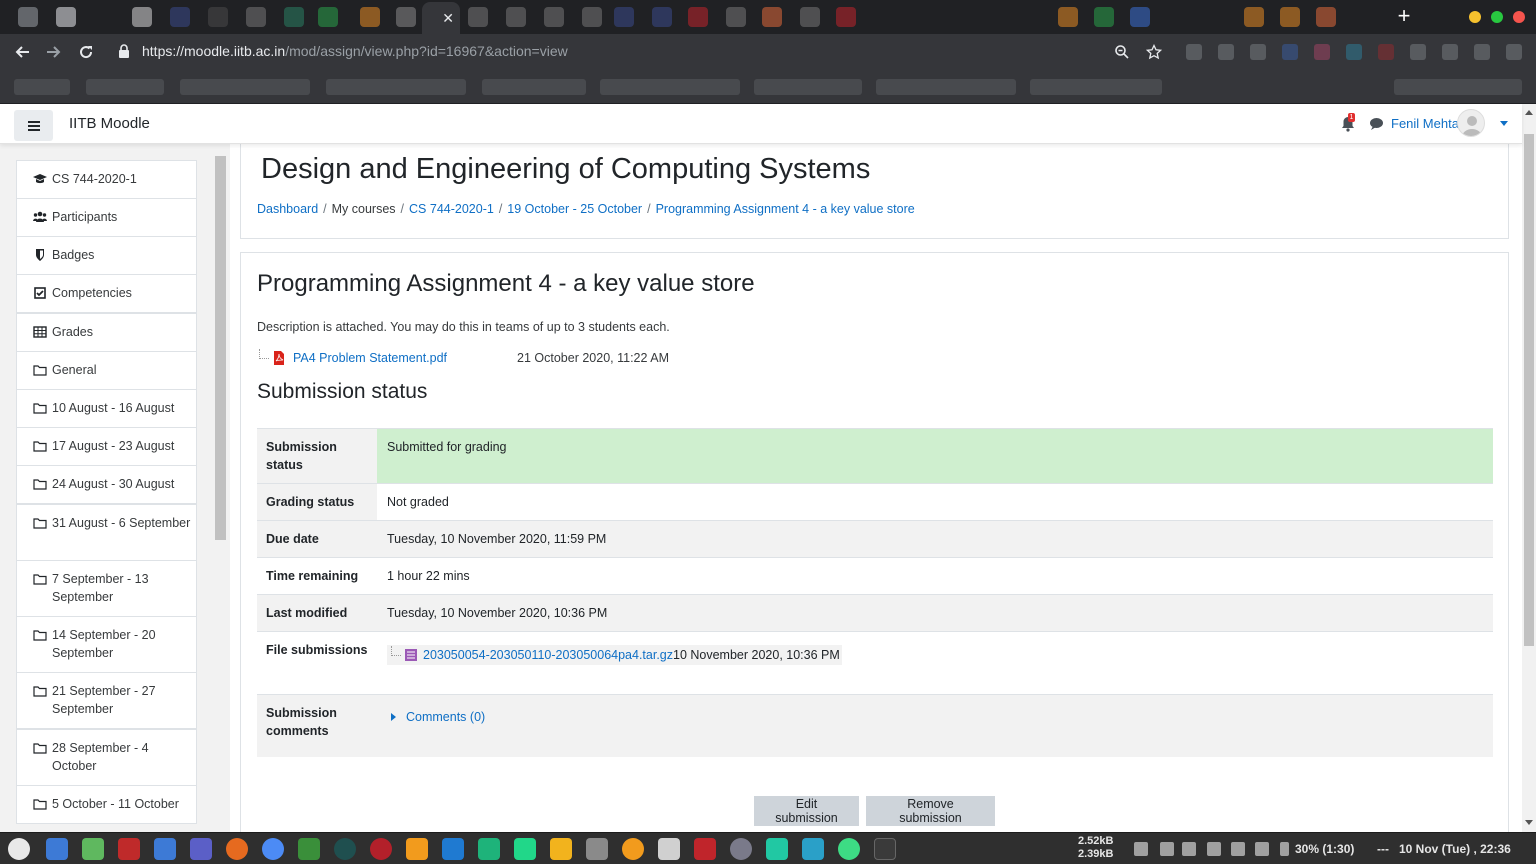  Describe the element at coordinates (1471, 123) in the screenshot. I see `user-avatar` at that location.